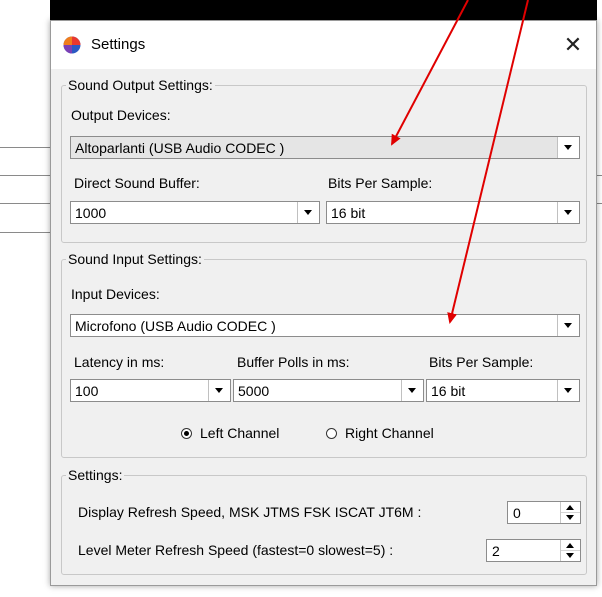 The image size is (602, 597). I want to click on annotation-arrow-output, so click(430, 73).